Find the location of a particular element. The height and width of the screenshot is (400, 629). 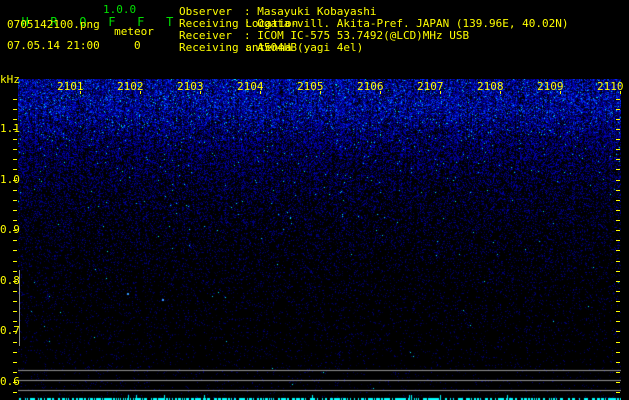

file-datetime: 07.05.14 21:00 is located at coordinates (53, 45).